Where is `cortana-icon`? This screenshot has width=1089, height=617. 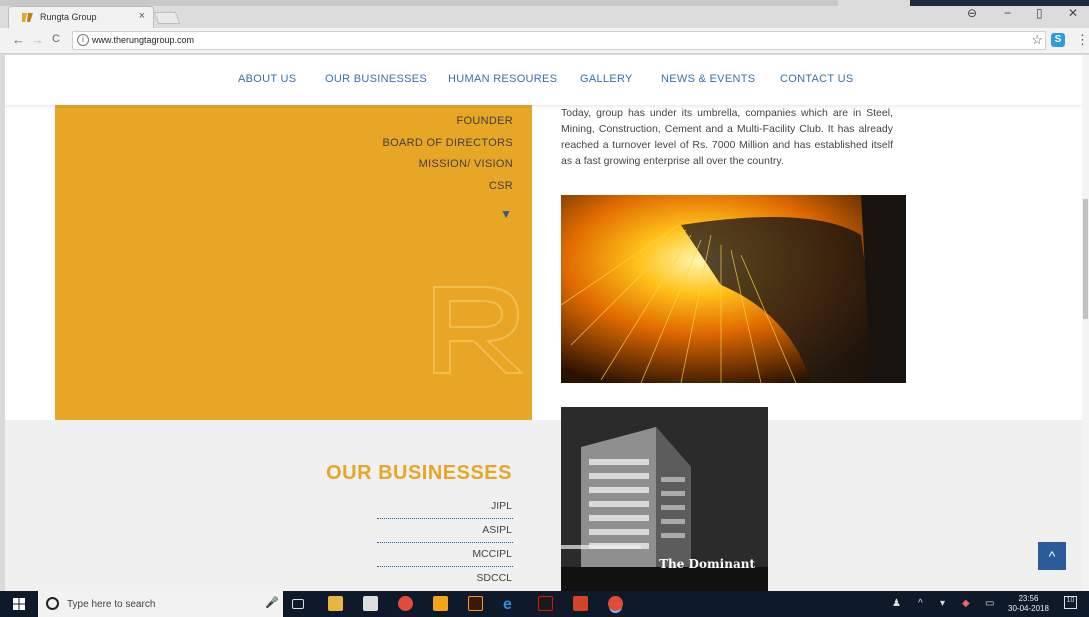 cortana-icon is located at coordinates (52, 603).